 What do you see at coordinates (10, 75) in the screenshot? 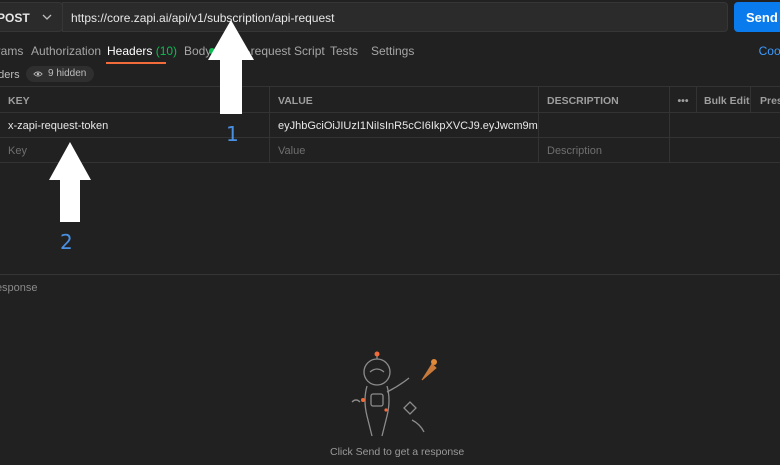
I see `headers-label: Headers` at bounding box center [10, 75].